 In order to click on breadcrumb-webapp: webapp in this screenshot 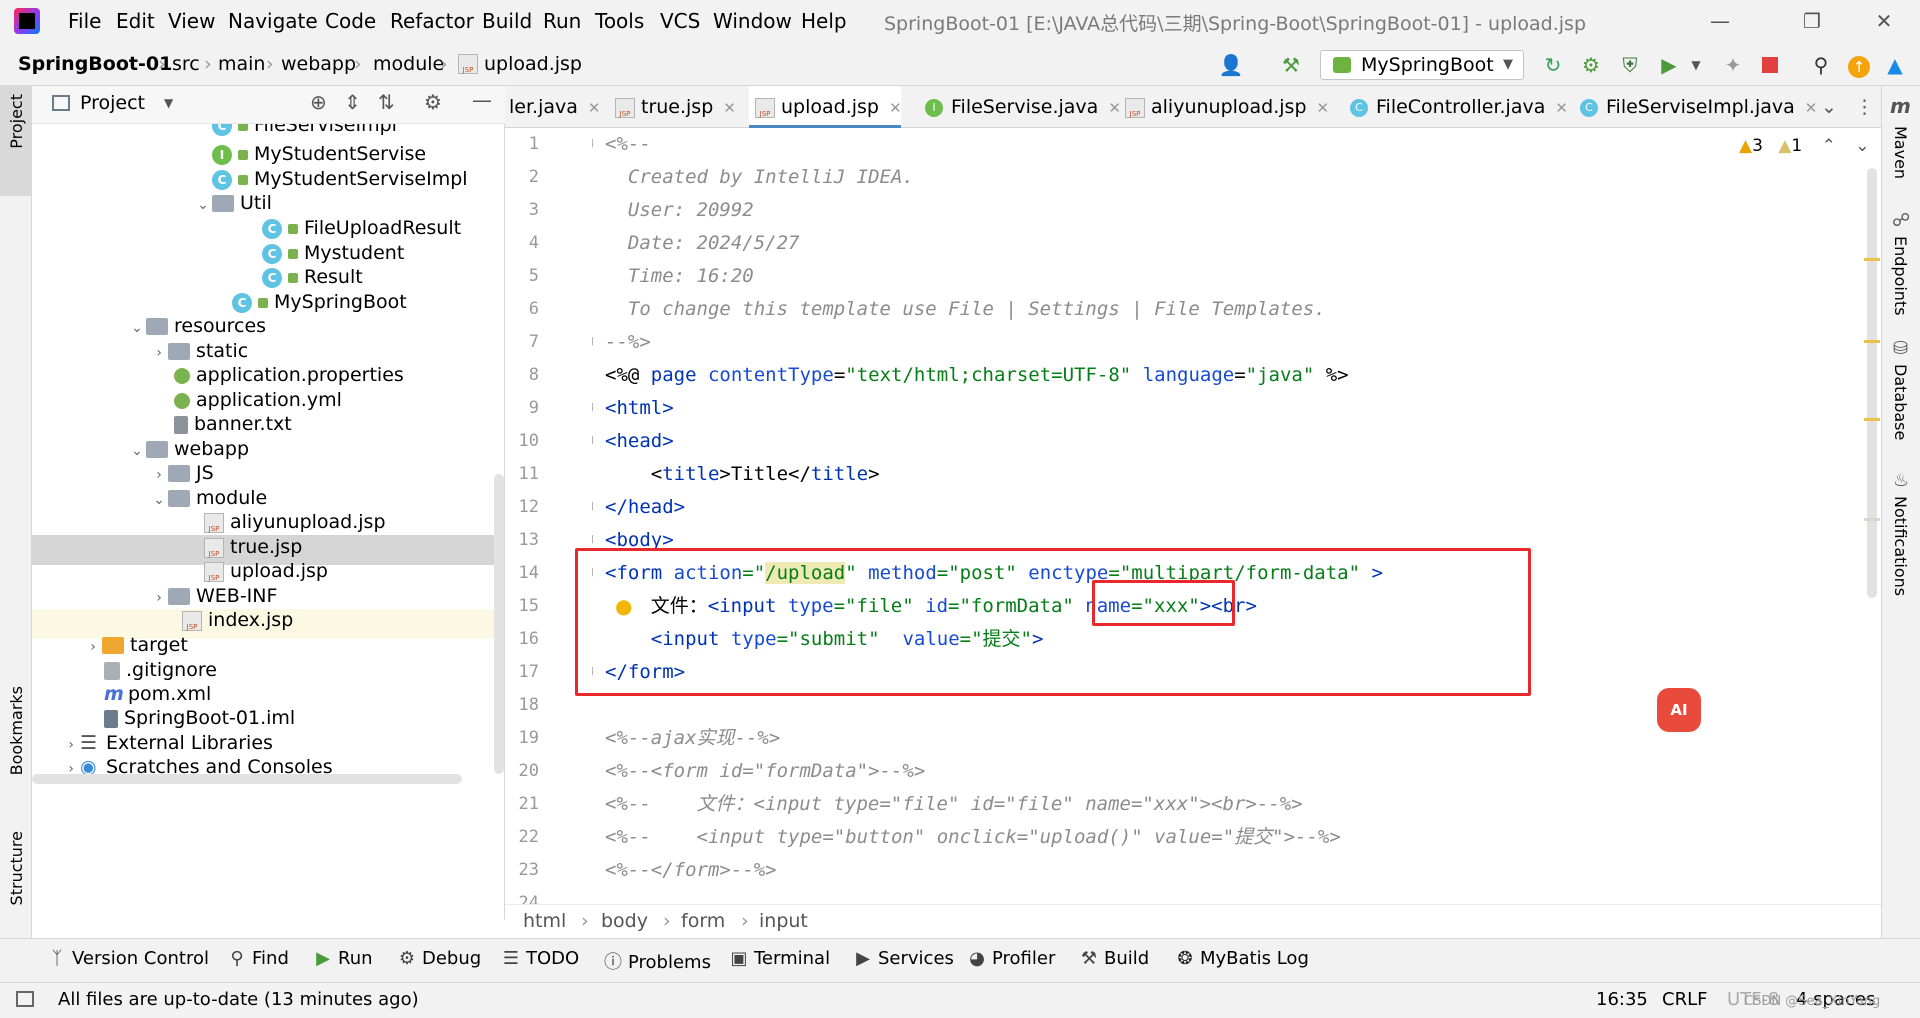, I will do `click(318, 64)`.